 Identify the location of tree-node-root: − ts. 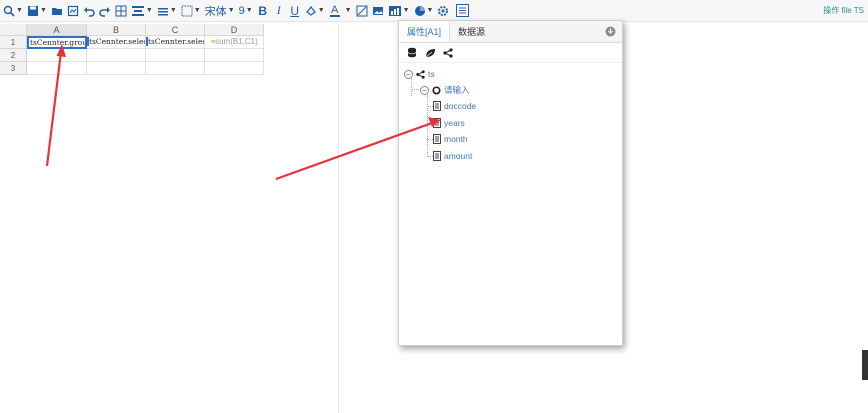
(419, 74).